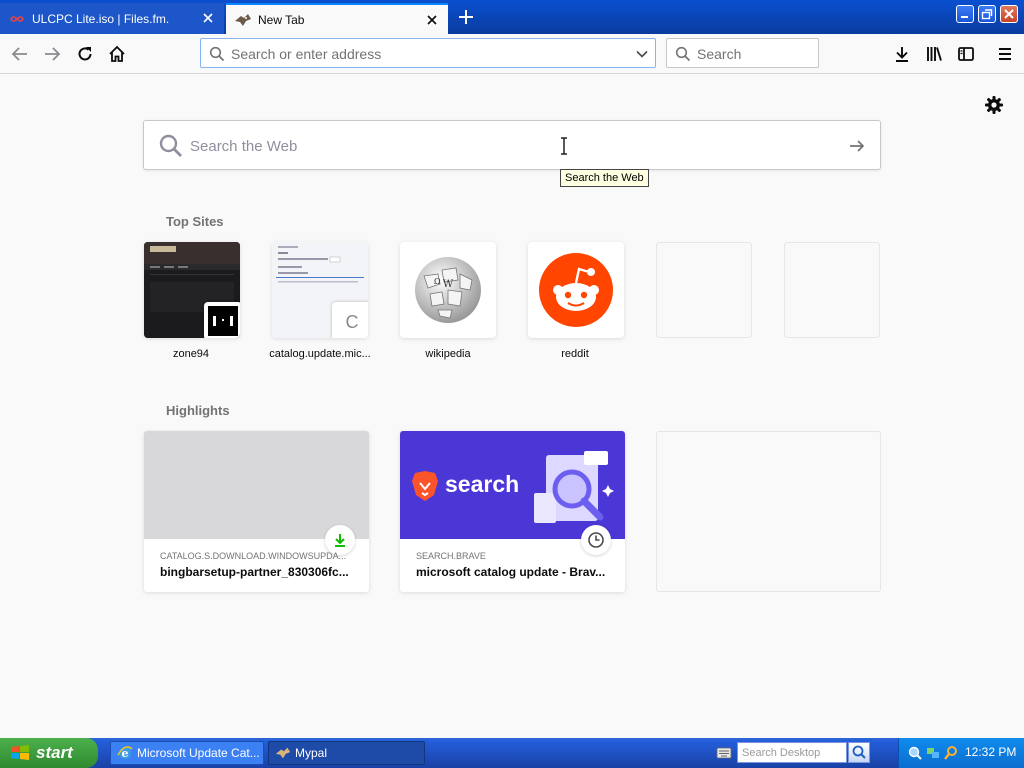  What do you see at coordinates (574, 487) in the screenshot?
I see `search-illustration-icon` at bounding box center [574, 487].